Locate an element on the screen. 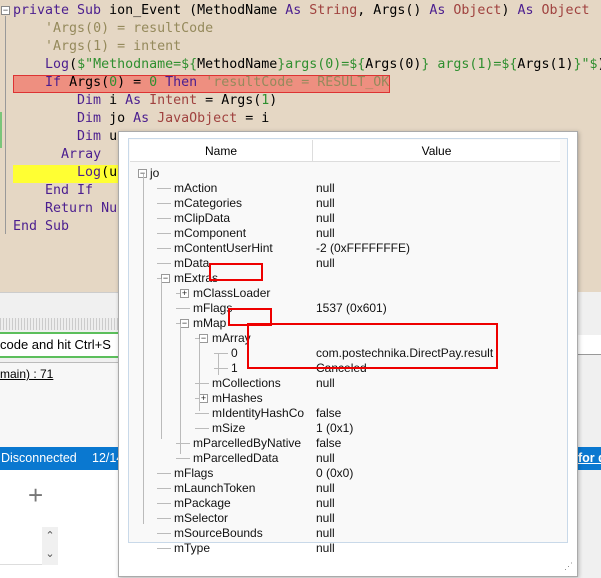  tree-row-name: mParcelledByNative is located at coordinates (247, 443).